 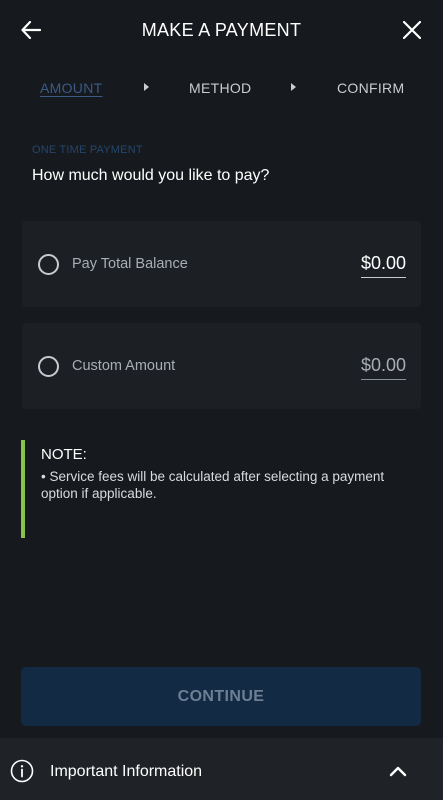 What do you see at coordinates (221, 769) in the screenshot?
I see `important-information-bar: Important Information` at bounding box center [221, 769].